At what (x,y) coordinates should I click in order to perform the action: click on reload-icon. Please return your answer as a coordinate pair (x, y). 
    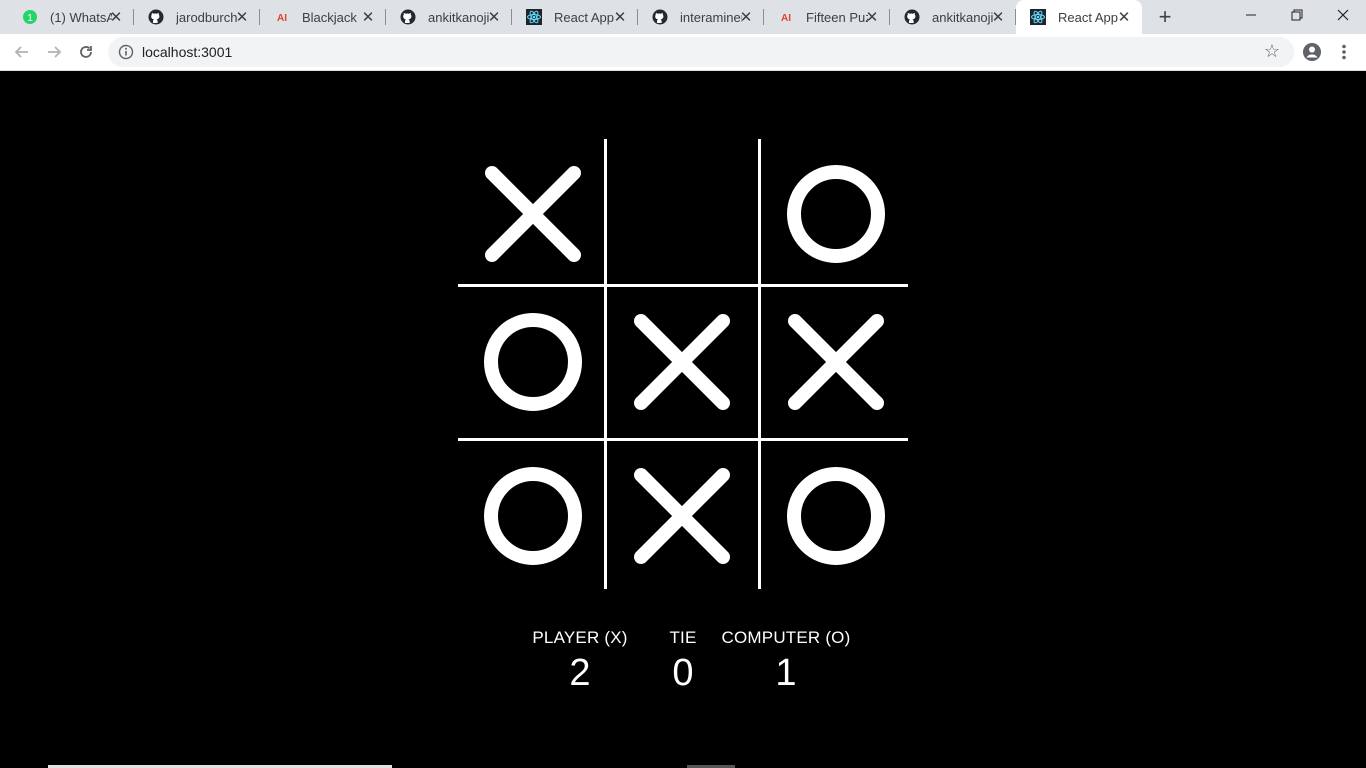
    Looking at the image, I should click on (86, 52).